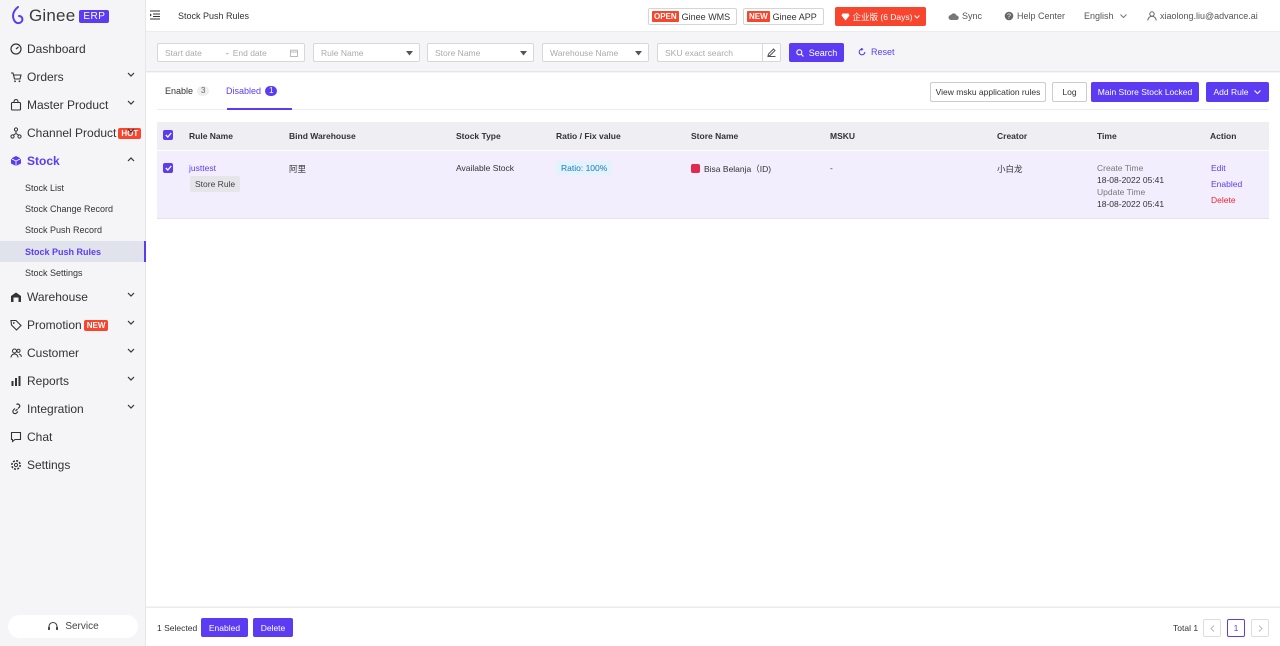 This screenshot has height=646, width=1280. Describe the element at coordinates (231, 52) in the screenshot. I see `date-range-picker: Start date - End date` at that location.